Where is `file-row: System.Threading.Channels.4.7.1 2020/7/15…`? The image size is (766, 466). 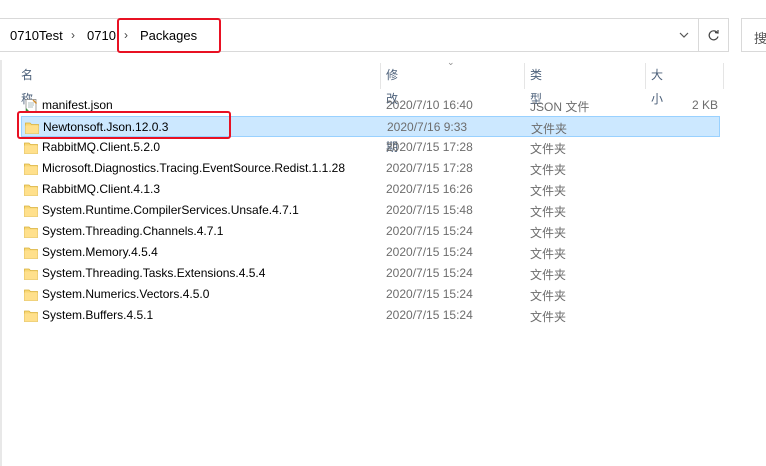 file-row: System.Threading.Channels.4.7.1 2020/7/15… is located at coordinates (370, 231).